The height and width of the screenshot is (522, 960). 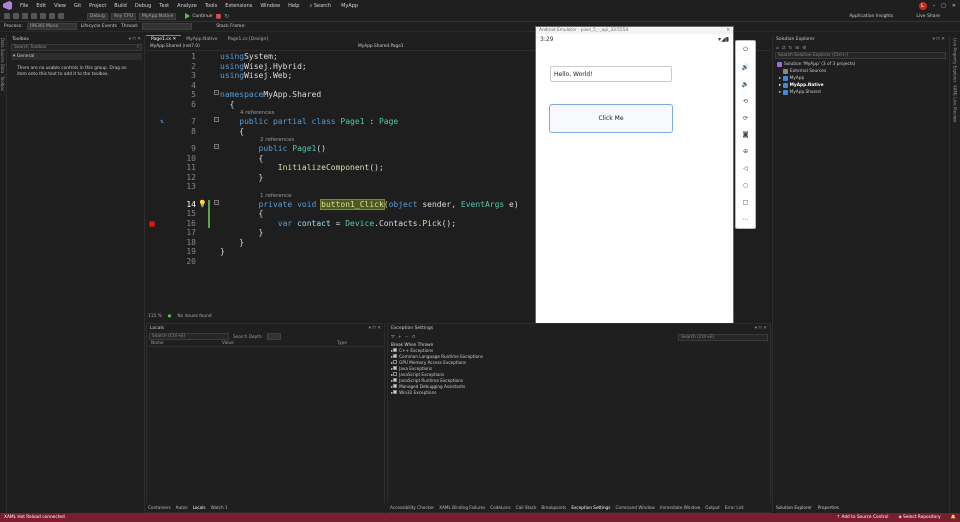 What do you see at coordinates (953, 517) in the screenshot?
I see `notifications-icon: 🔔` at bounding box center [953, 517].